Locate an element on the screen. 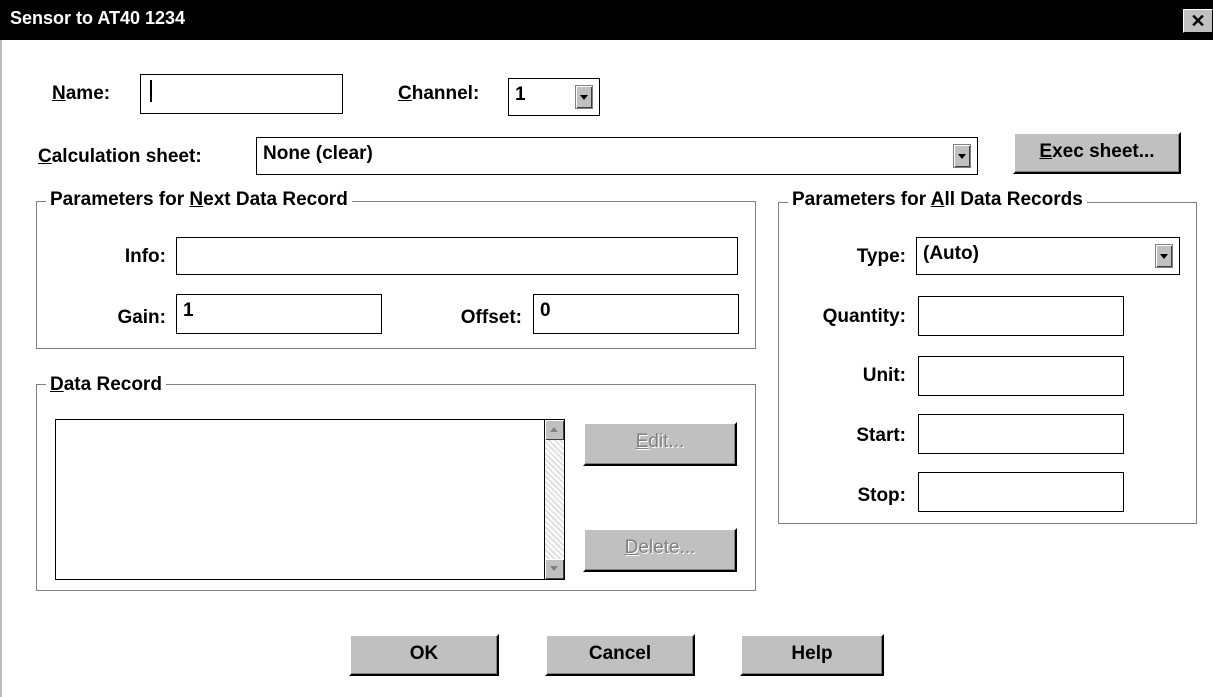 The width and height of the screenshot is (1213, 697). title-bar: Sensor to AT40 1234 ✕ is located at coordinates (606, 20).